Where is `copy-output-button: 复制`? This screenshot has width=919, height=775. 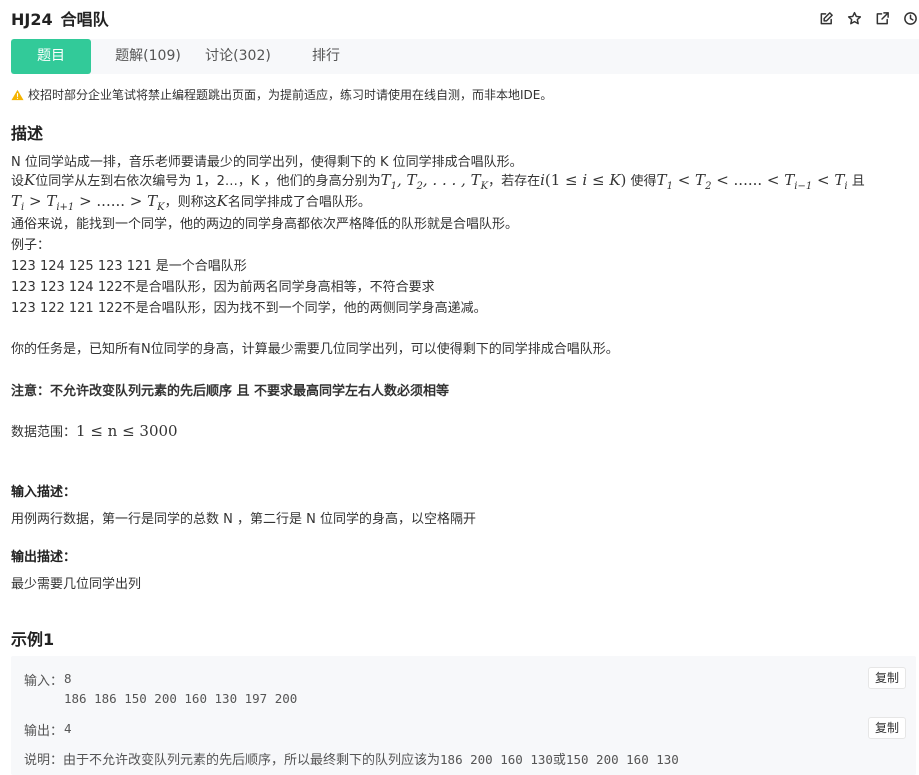 copy-output-button: 复制 is located at coordinates (887, 728).